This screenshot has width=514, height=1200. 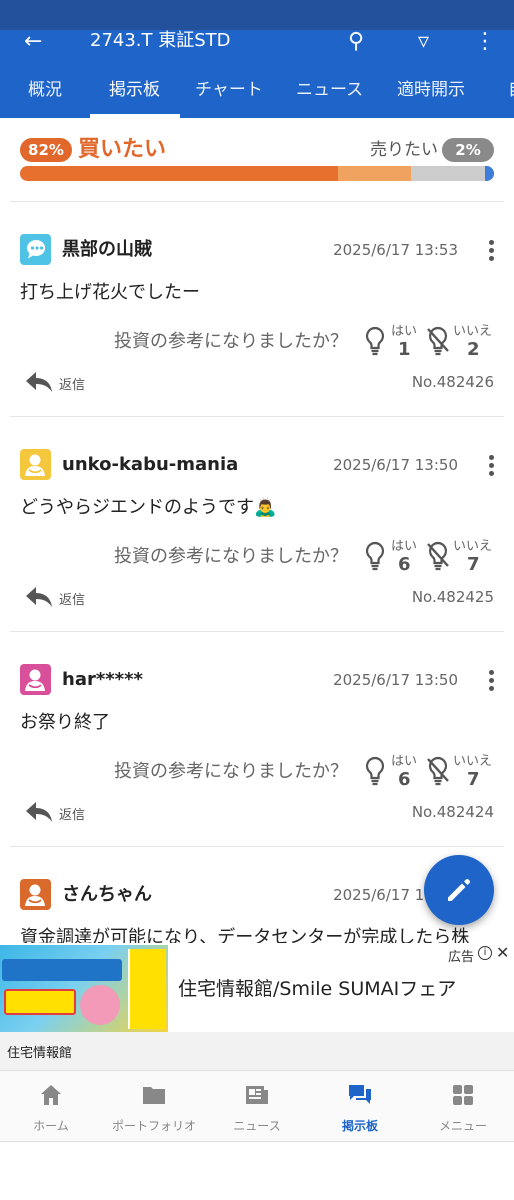 What do you see at coordinates (463, 1107) in the screenshot?
I see `nav-menu: メニュー` at bounding box center [463, 1107].